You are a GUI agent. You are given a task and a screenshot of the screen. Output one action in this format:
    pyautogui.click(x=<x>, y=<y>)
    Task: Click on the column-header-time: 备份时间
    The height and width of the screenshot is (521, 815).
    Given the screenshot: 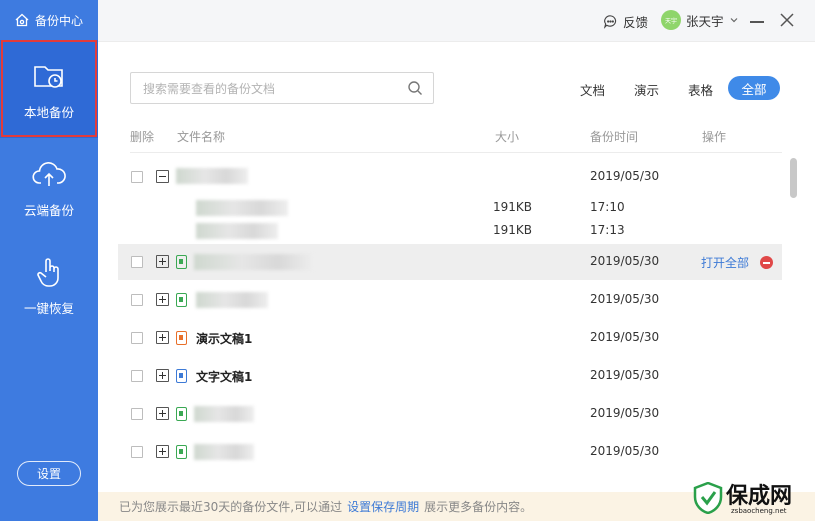 What is the action you would take?
    pyautogui.click(x=614, y=137)
    